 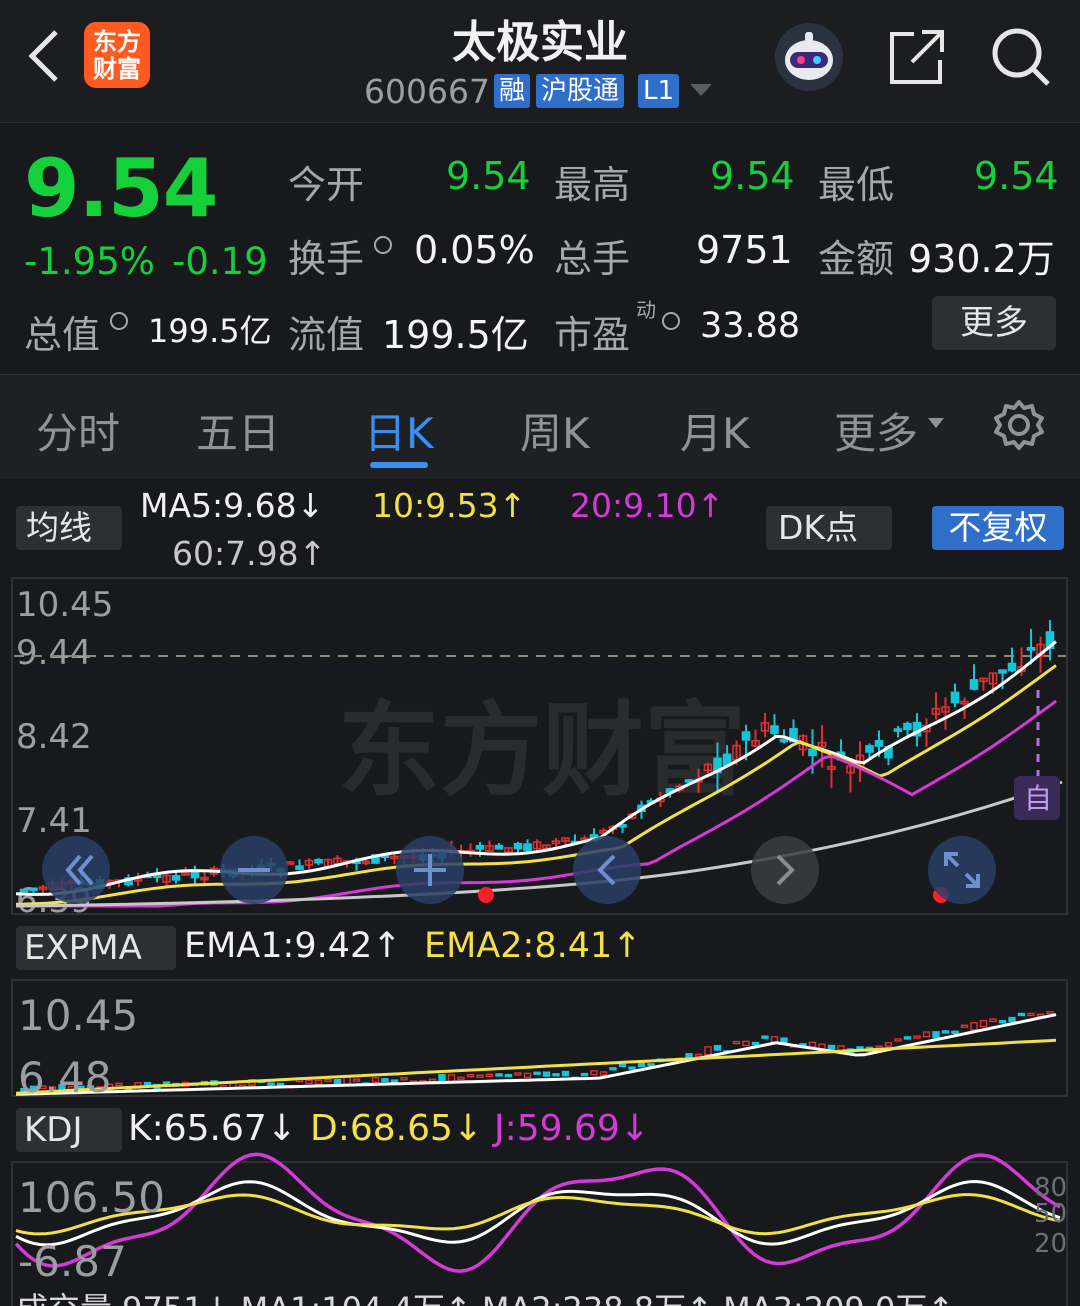 What do you see at coordinates (89, 261) in the screenshot?
I see `change-percent: -1.95%` at bounding box center [89, 261].